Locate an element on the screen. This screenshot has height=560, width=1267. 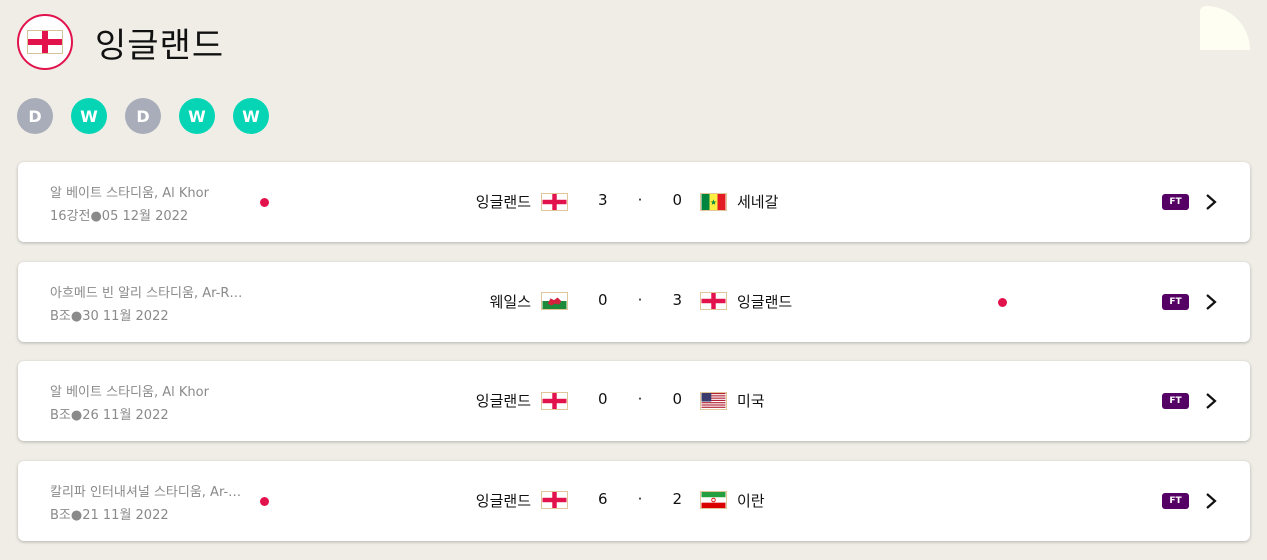
scoreline: 3 · 0 is located at coordinates (640, 200).